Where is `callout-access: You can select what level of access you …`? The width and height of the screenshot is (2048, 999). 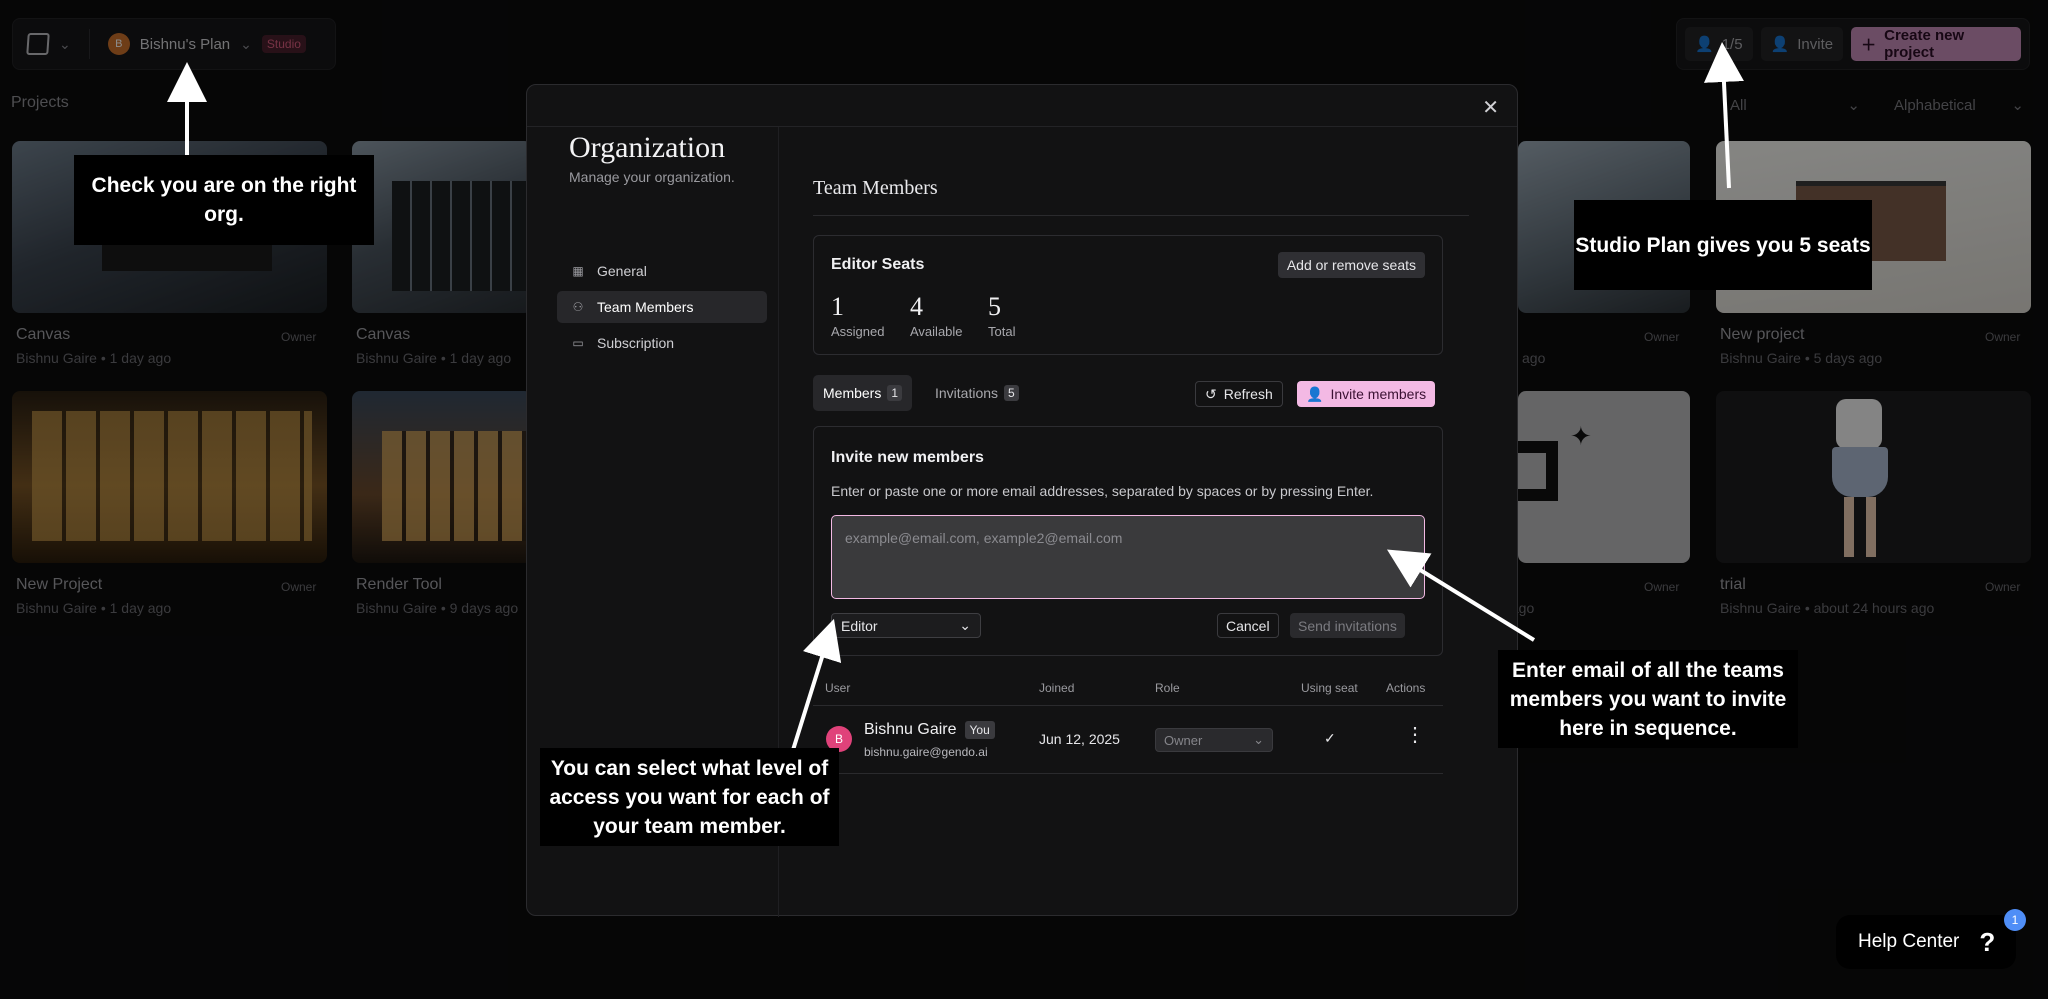 callout-access: You can select what level of access you … is located at coordinates (689, 797).